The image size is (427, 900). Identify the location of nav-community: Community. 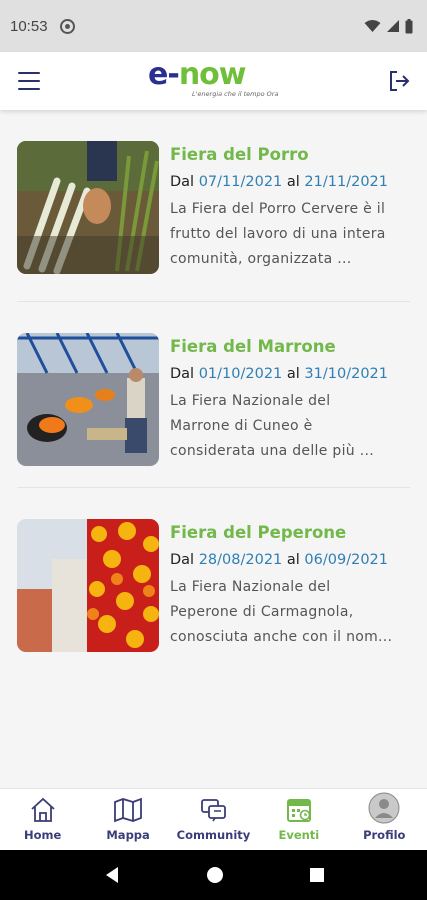
(213, 818).